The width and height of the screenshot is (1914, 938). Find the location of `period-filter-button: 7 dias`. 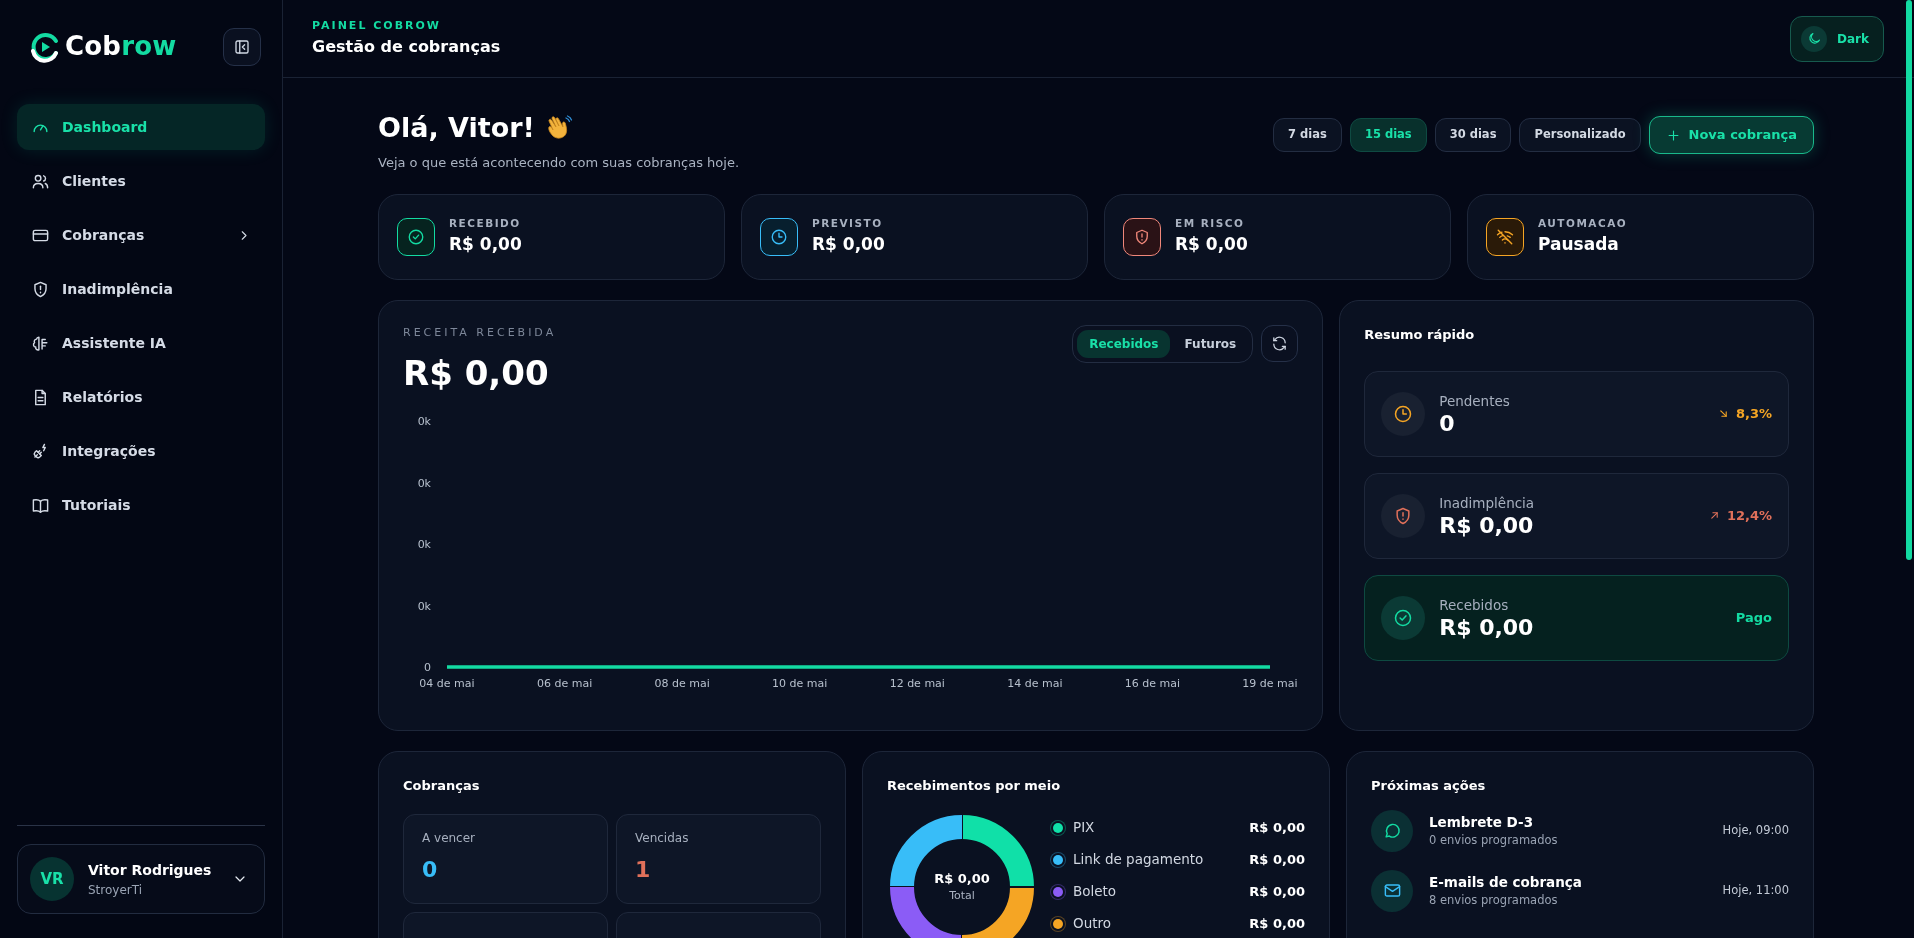

period-filter-button: 7 dias is located at coordinates (1307, 135).